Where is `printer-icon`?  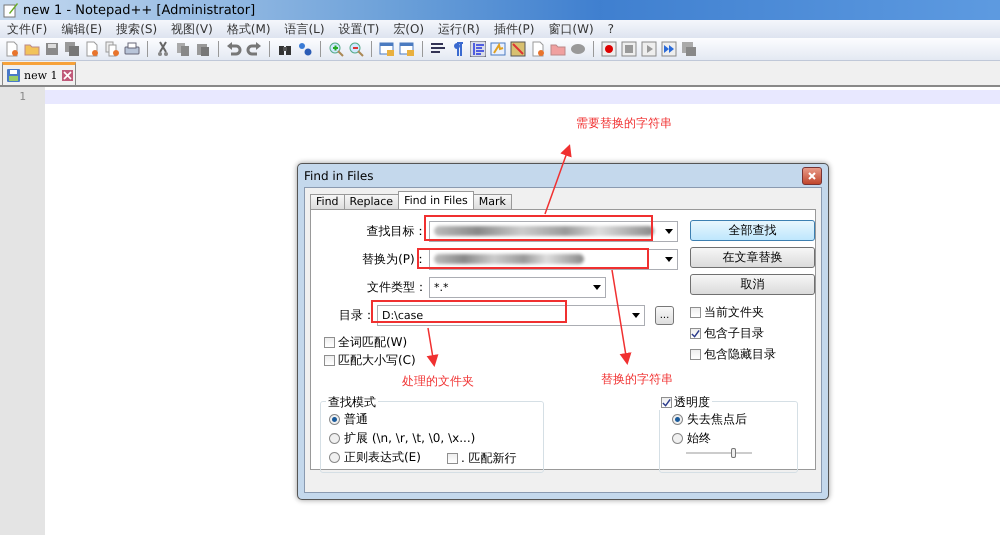 printer-icon is located at coordinates (132, 49).